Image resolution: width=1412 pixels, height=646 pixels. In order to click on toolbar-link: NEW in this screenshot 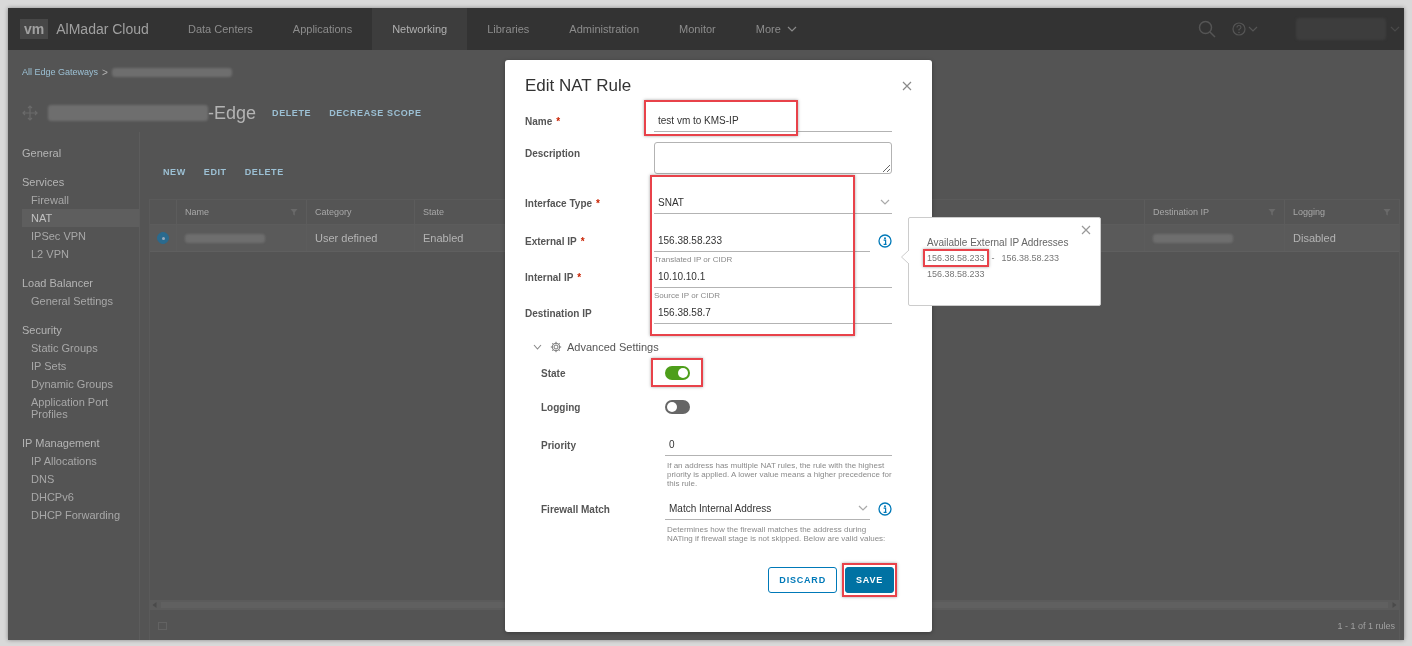, I will do `click(174, 183)`.